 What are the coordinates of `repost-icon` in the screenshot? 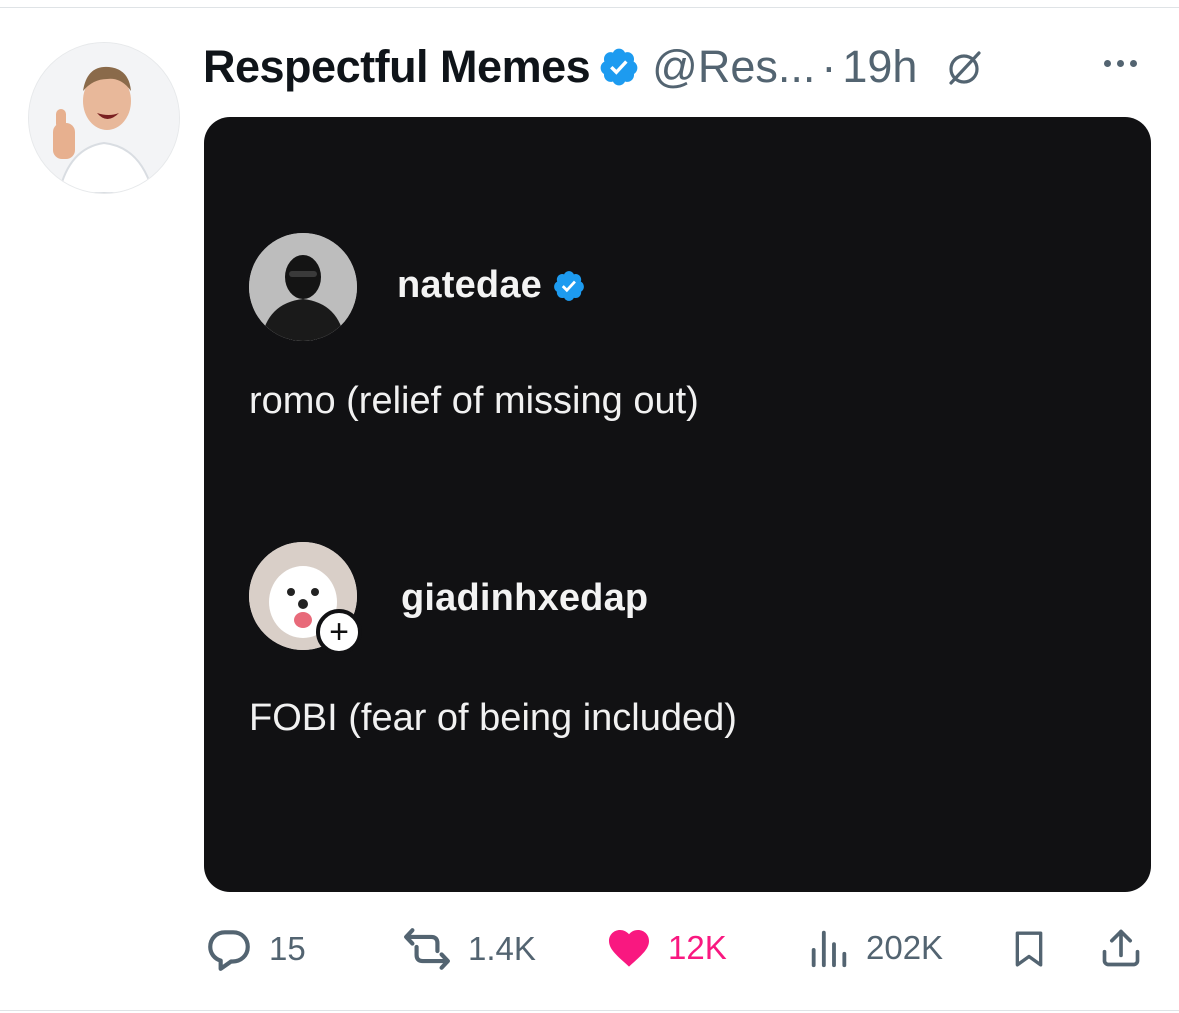 It's located at (427, 949).